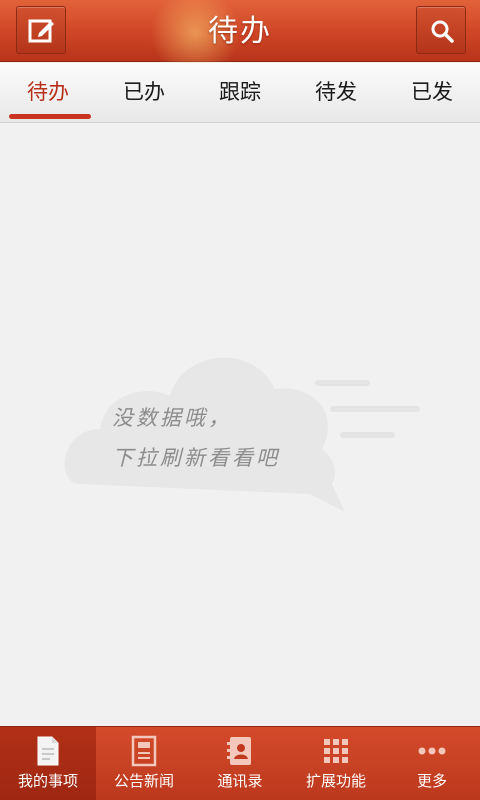 Image resolution: width=480 pixels, height=800 pixels. I want to click on search-icon, so click(442, 31).